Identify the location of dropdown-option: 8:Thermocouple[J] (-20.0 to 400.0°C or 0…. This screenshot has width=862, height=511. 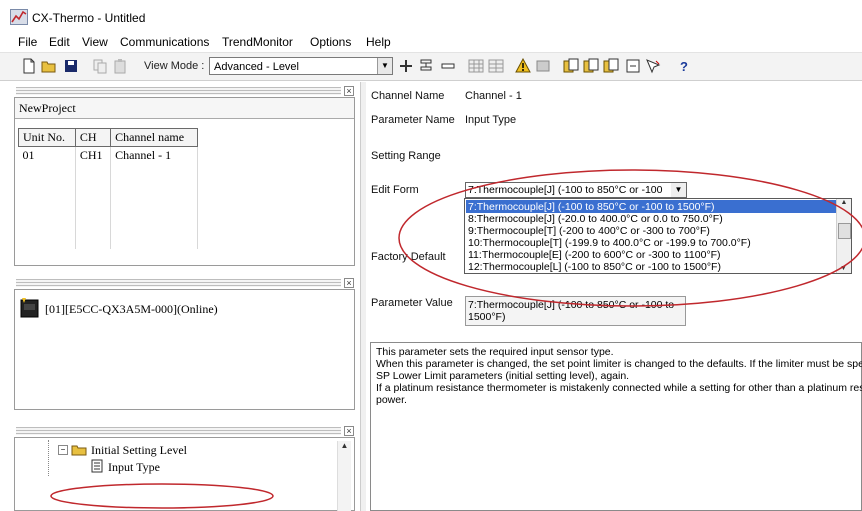
(595, 219).